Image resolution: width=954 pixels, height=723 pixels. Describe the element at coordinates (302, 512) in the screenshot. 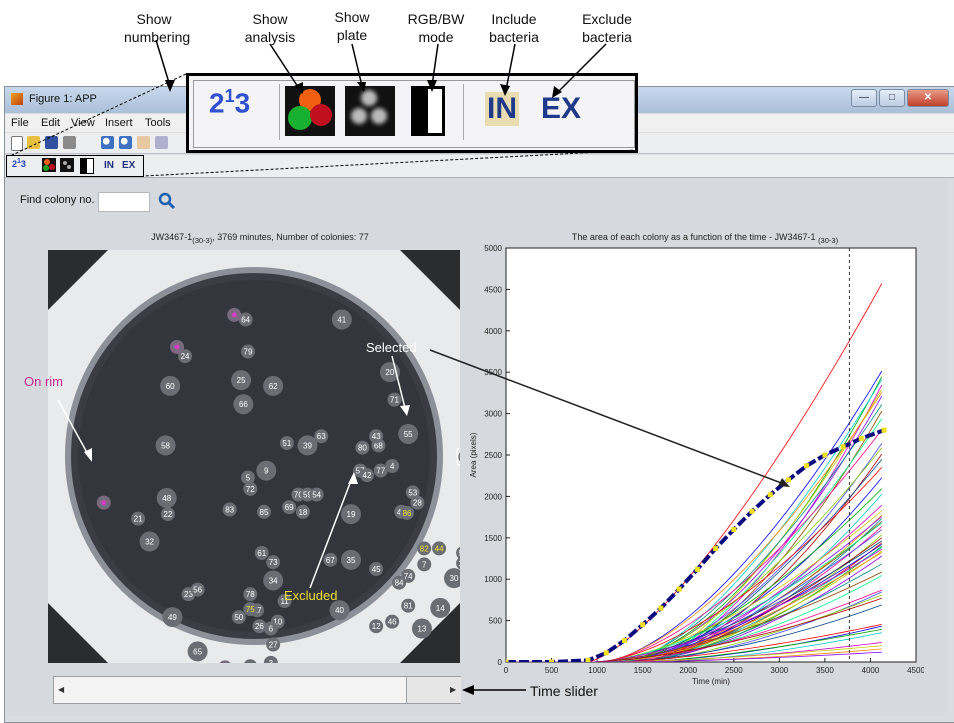

I see `colony-label: 18` at that location.